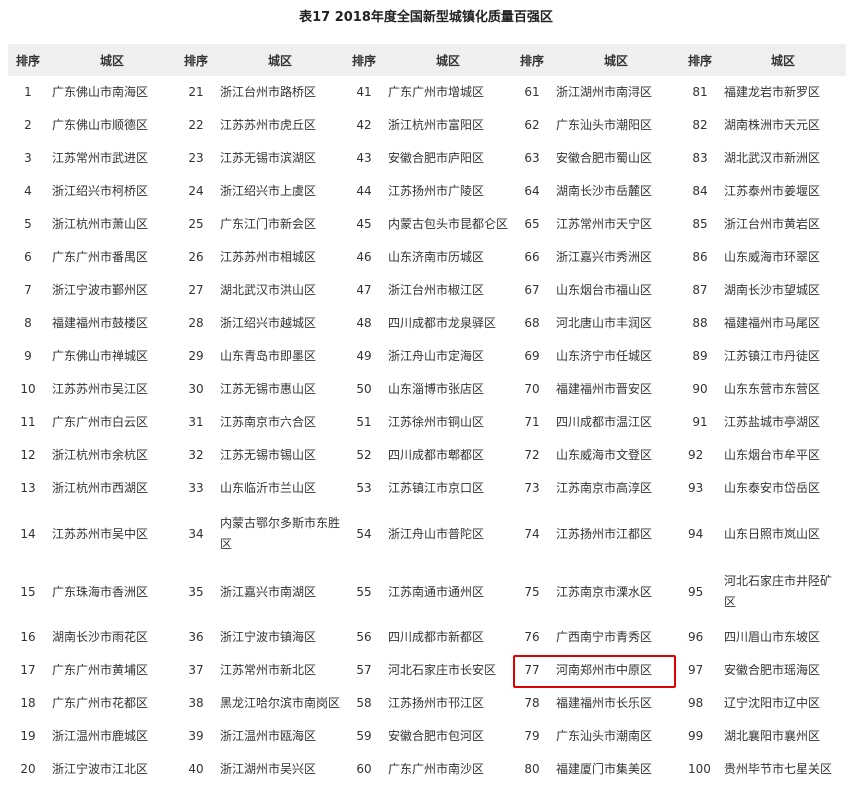 The width and height of the screenshot is (852, 788). What do you see at coordinates (100, 455) in the screenshot?
I see `district-cell: 浙江杭州市余杭区` at bounding box center [100, 455].